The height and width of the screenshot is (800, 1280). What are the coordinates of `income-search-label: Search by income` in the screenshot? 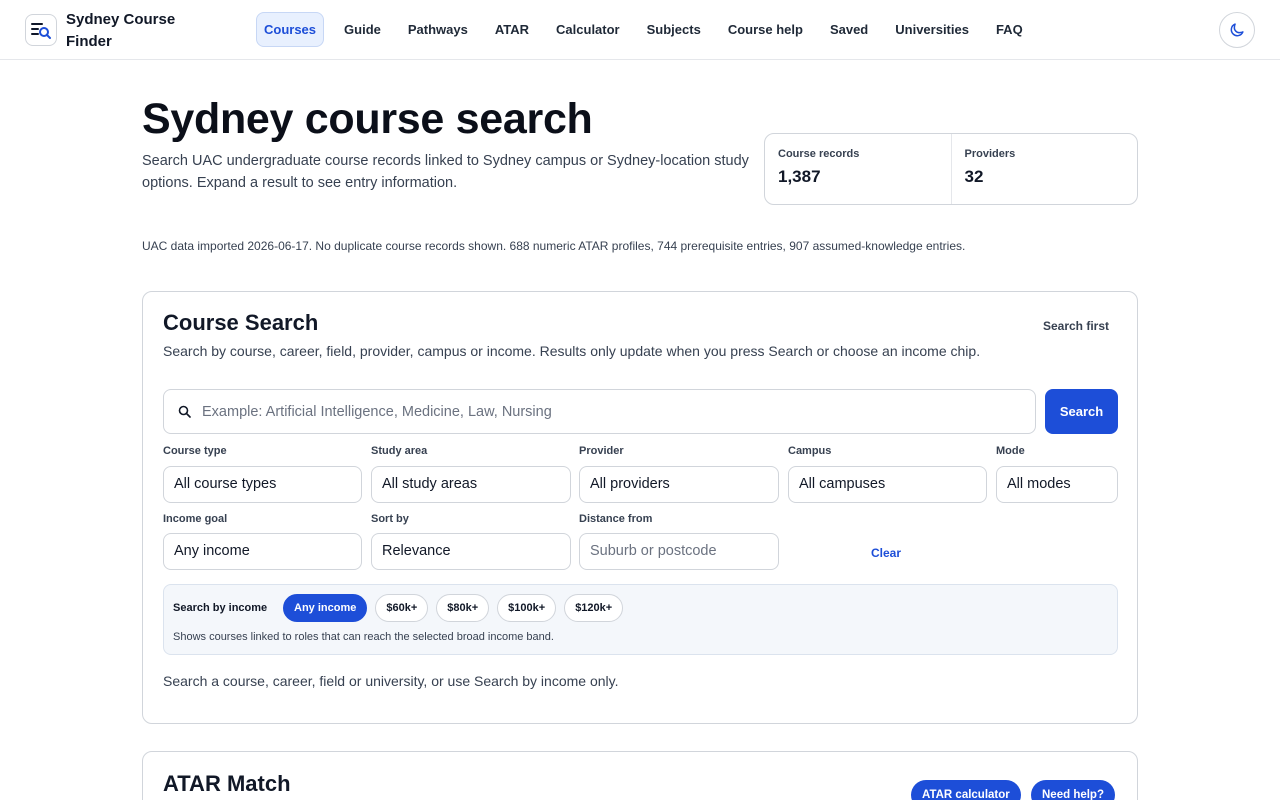 It's located at (220, 608).